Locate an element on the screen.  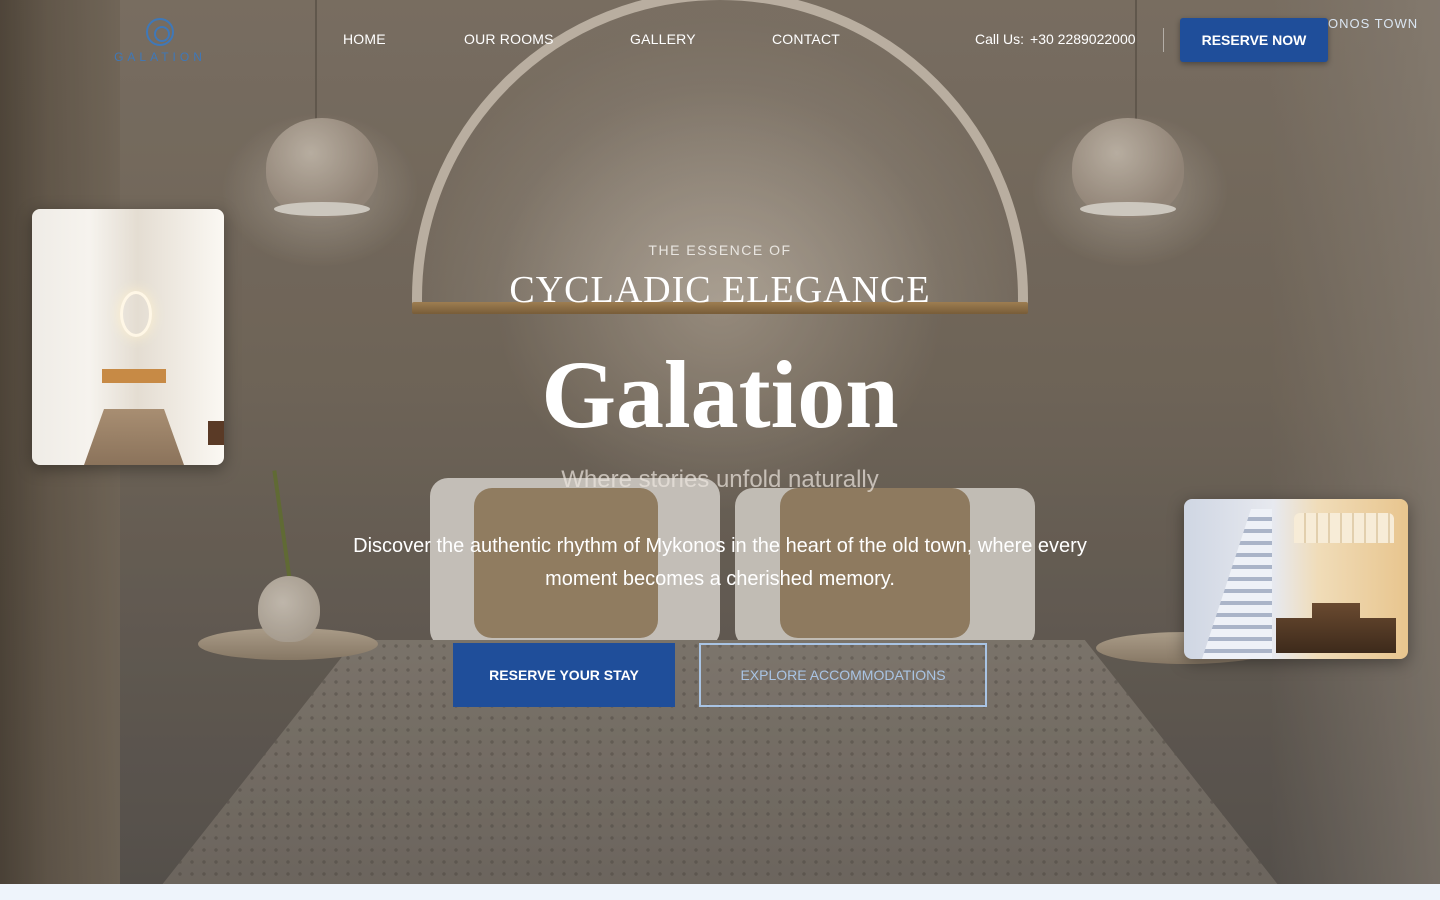
phone-number: +30 2289022000 is located at coordinates (1083, 39).